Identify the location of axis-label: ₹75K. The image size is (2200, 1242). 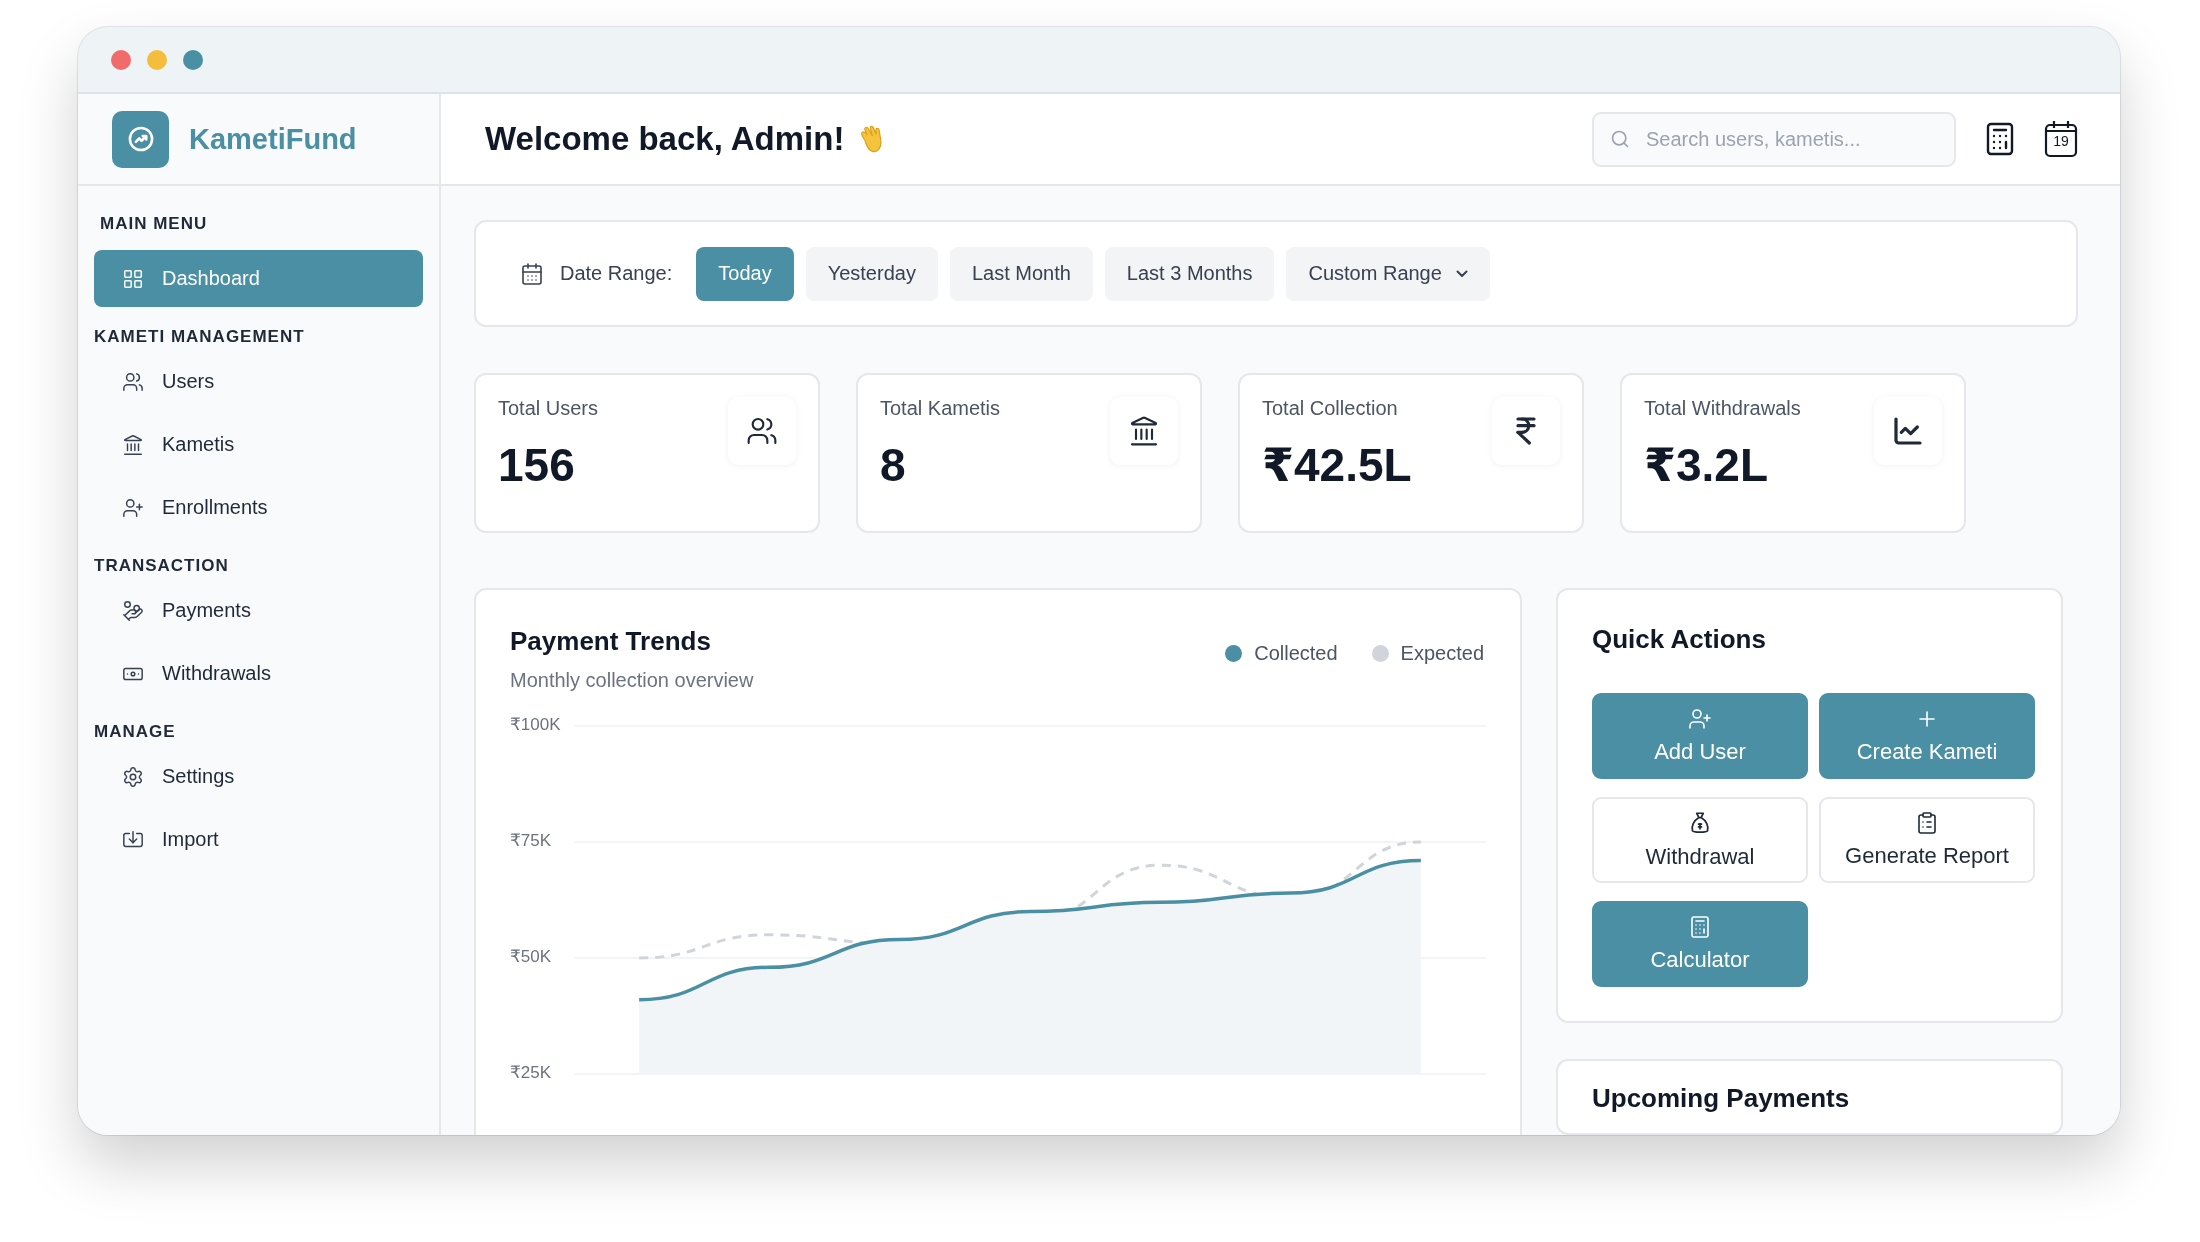
(531, 841).